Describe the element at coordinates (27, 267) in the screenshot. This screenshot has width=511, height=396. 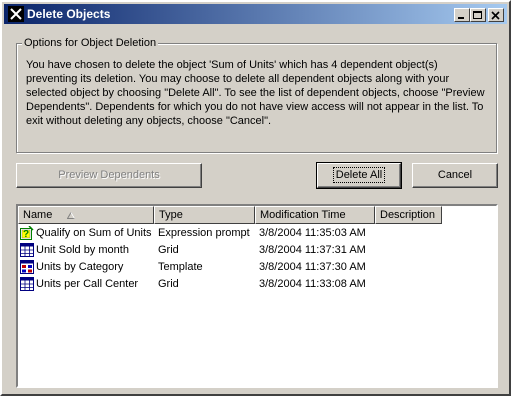
I see `template-icon` at that location.